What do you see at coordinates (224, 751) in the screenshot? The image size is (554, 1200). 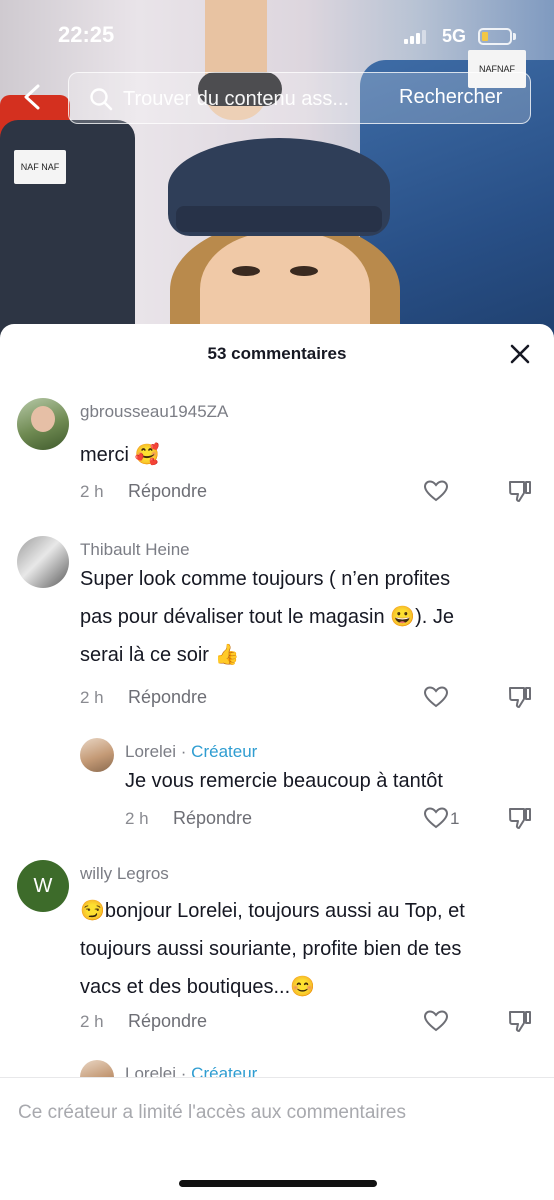 I see `creator-badge: Créateur` at bounding box center [224, 751].